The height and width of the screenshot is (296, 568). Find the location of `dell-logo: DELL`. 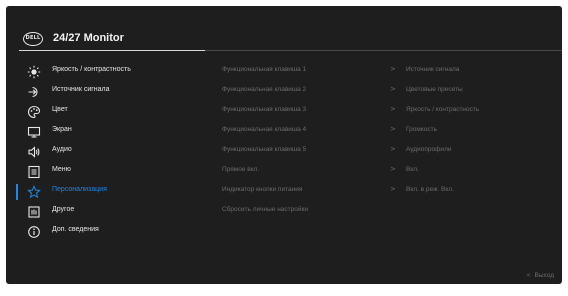

dell-logo: DELL is located at coordinates (33, 39).